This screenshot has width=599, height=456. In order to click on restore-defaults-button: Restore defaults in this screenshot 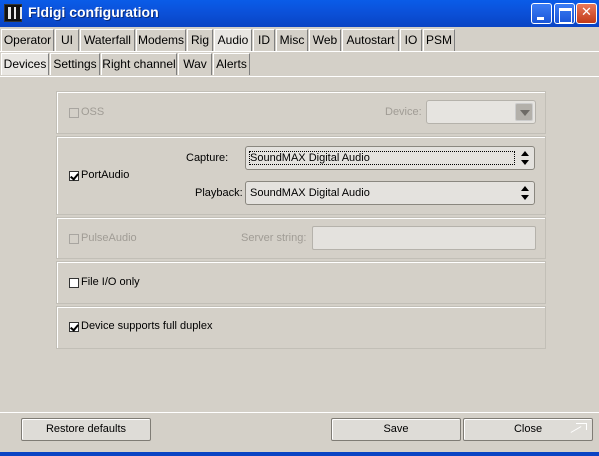, I will do `click(86, 429)`.